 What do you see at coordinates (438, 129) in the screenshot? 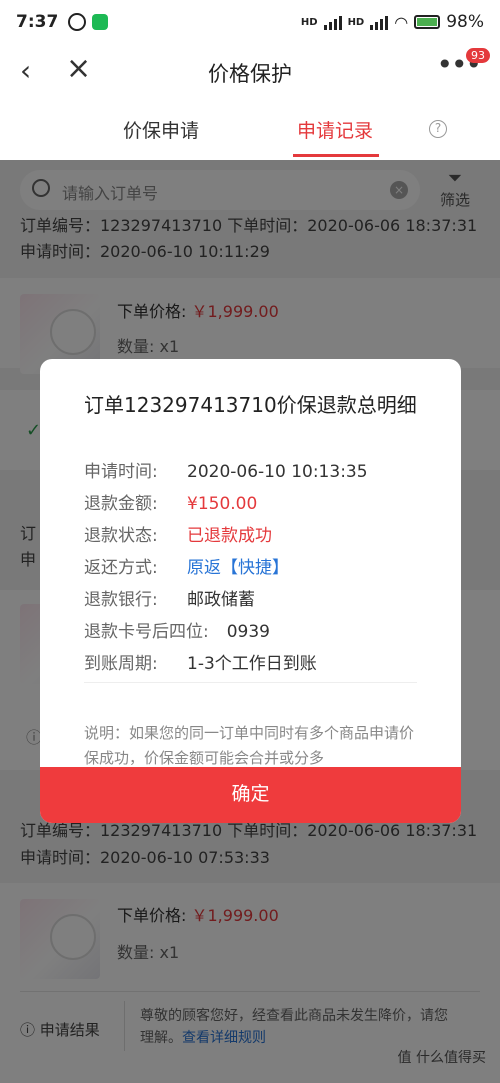
I see `help-icon: ?` at bounding box center [438, 129].